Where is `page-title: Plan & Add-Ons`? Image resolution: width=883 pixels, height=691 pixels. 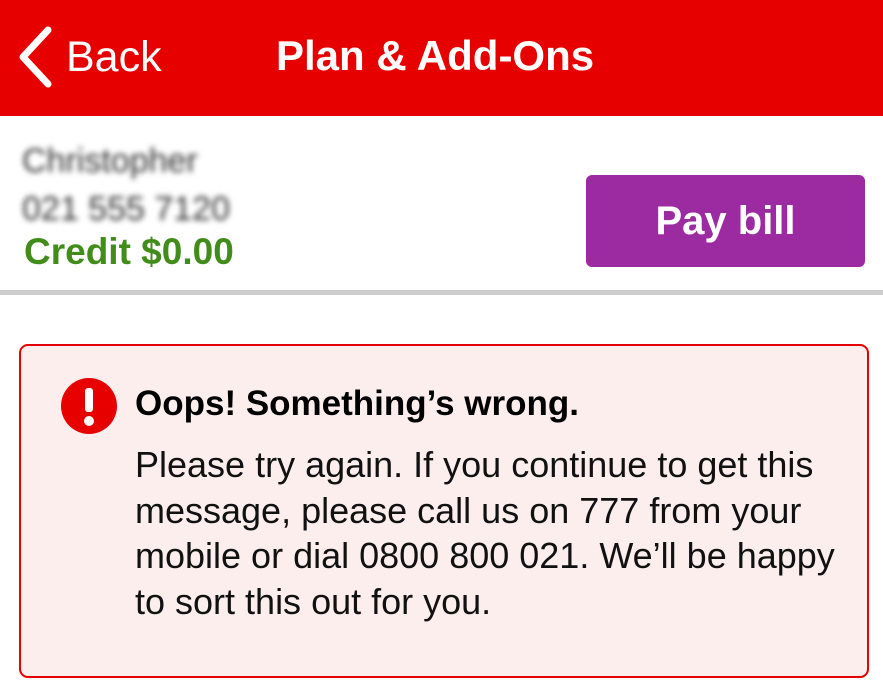 page-title: Plan & Add-Ons is located at coordinates (435, 55).